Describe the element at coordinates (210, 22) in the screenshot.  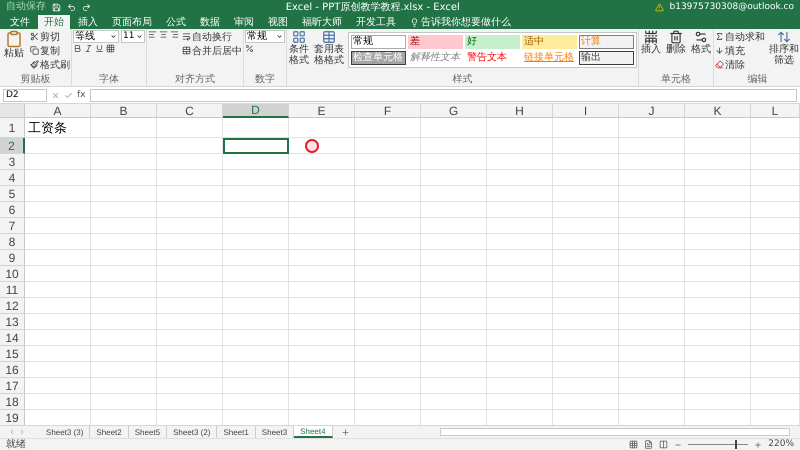
I see `ribbon-tab: 数据` at that location.